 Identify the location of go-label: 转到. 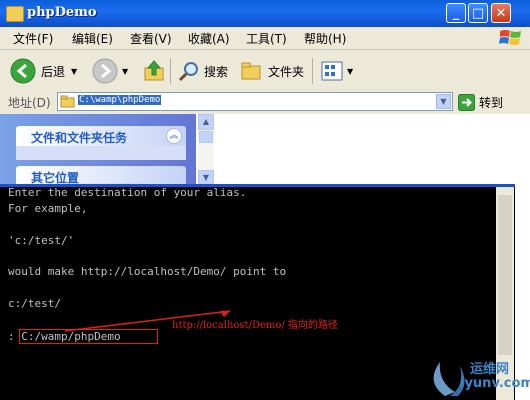
(491, 102).